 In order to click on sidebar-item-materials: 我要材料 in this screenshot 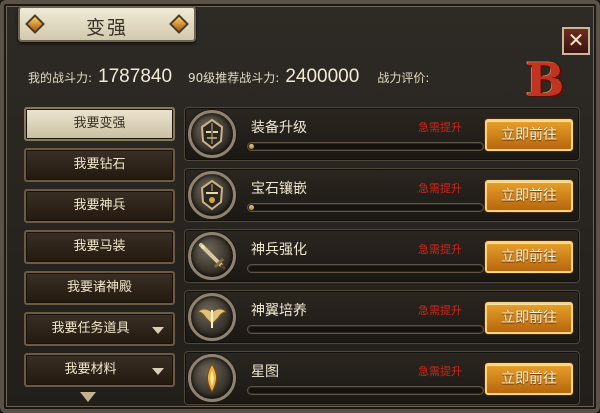, I will do `click(99, 370)`.